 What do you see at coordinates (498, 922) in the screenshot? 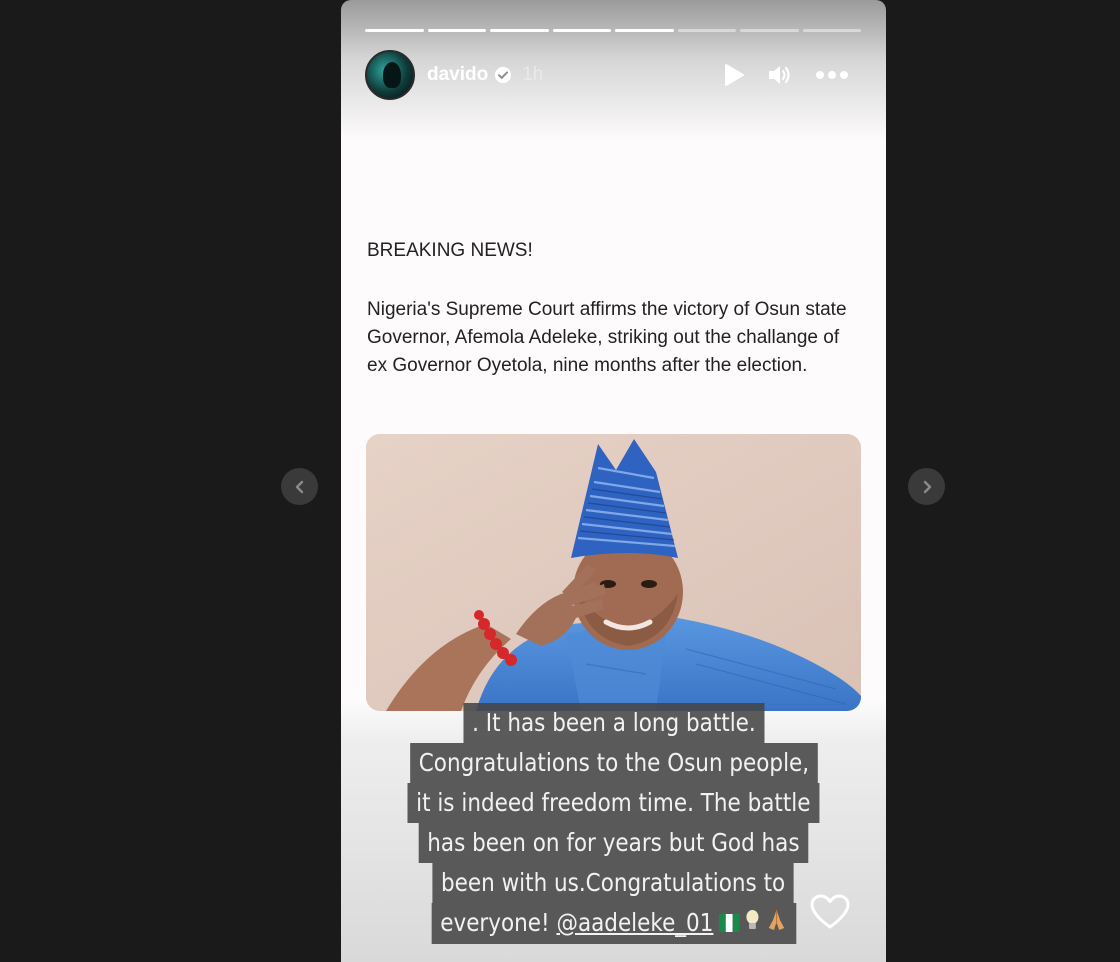
I see `caption-text: everyone!` at bounding box center [498, 922].